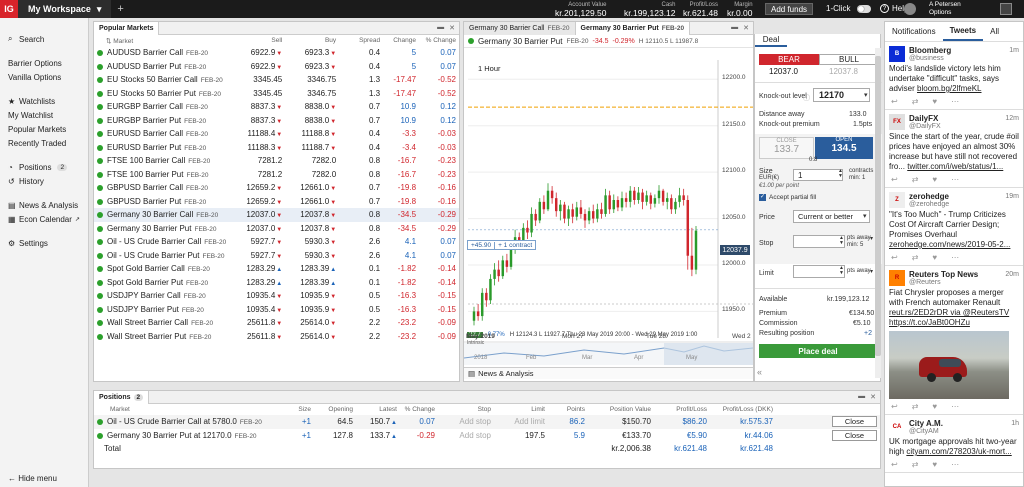 Image resolution: width=1024 pixels, height=487 pixels. I want to click on col-buy: Buy, so click(312, 40).